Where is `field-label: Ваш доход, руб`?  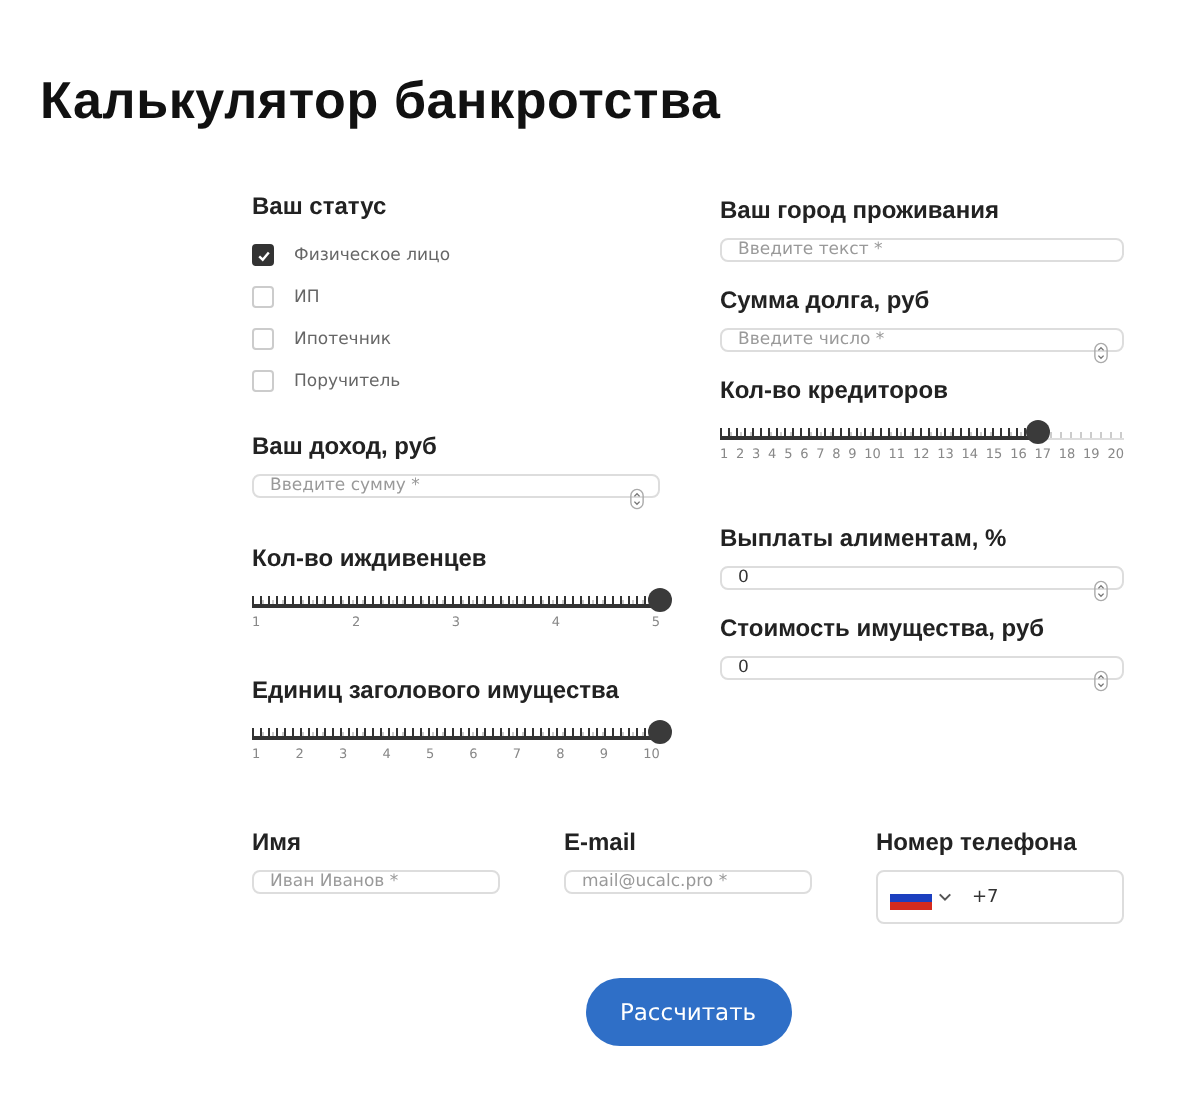 field-label: Ваш доход, руб is located at coordinates (345, 446).